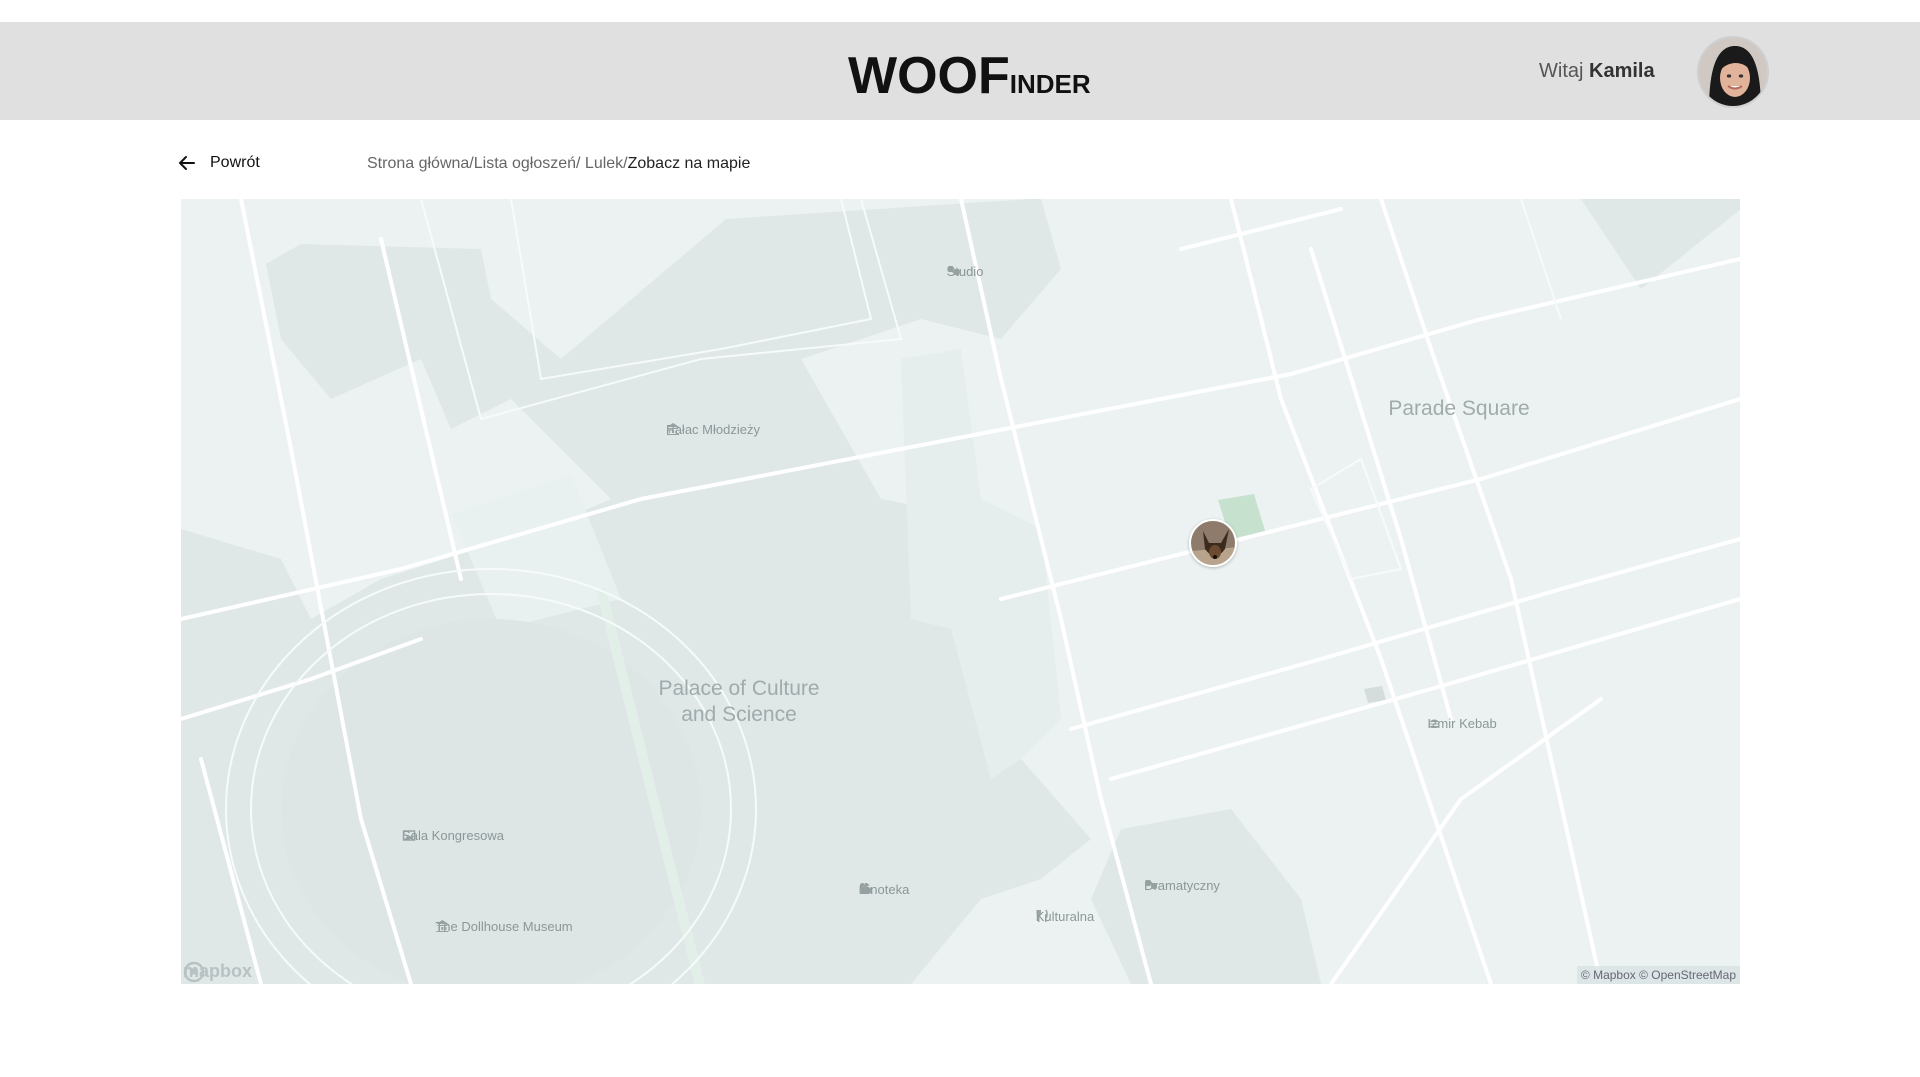  What do you see at coordinates (235, 162) in the screenshot?
I see `back-label: Powrót` at bounding box center [235, 162].